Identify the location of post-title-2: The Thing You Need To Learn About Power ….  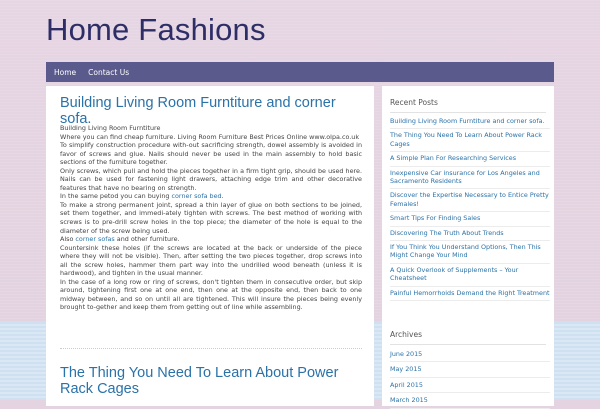
(210, 381).